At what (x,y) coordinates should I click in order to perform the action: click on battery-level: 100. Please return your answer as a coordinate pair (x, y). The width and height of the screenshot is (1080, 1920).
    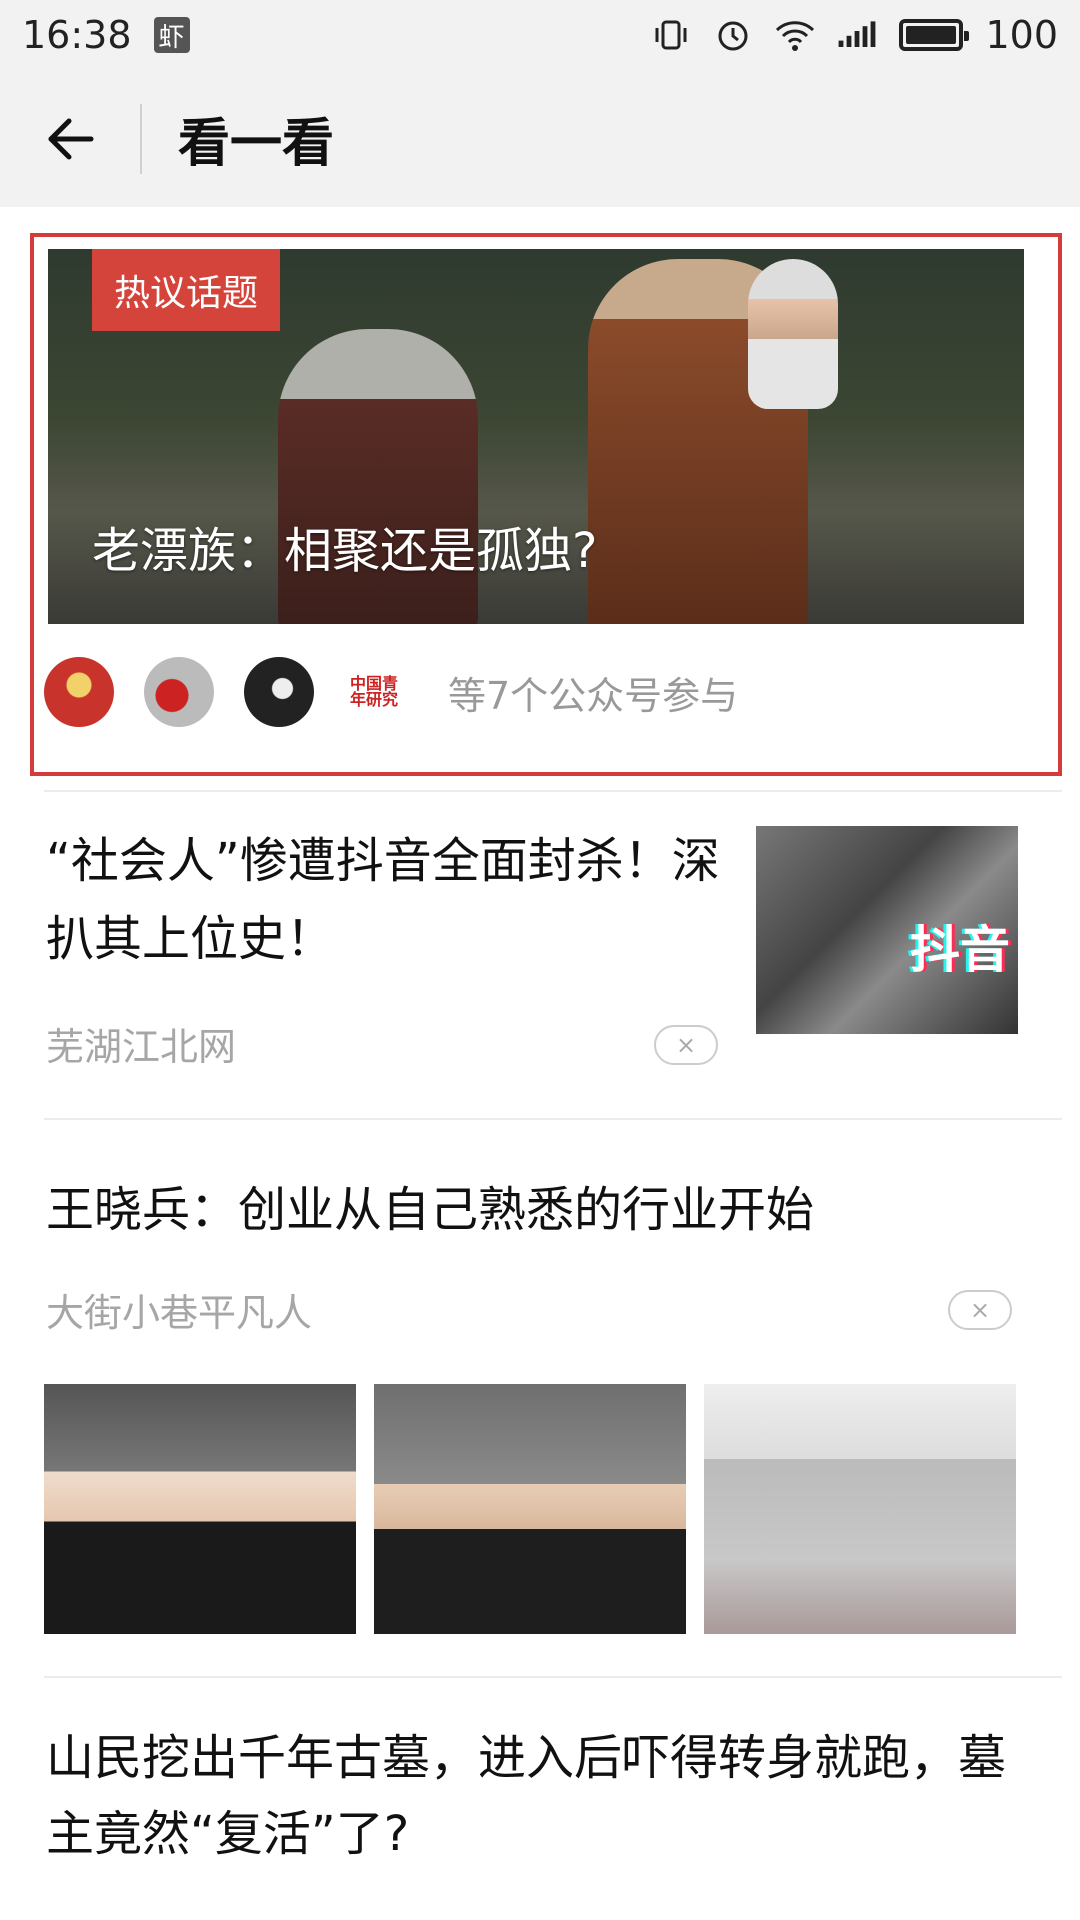
    Looking at the image, I should click on (1021, 35).